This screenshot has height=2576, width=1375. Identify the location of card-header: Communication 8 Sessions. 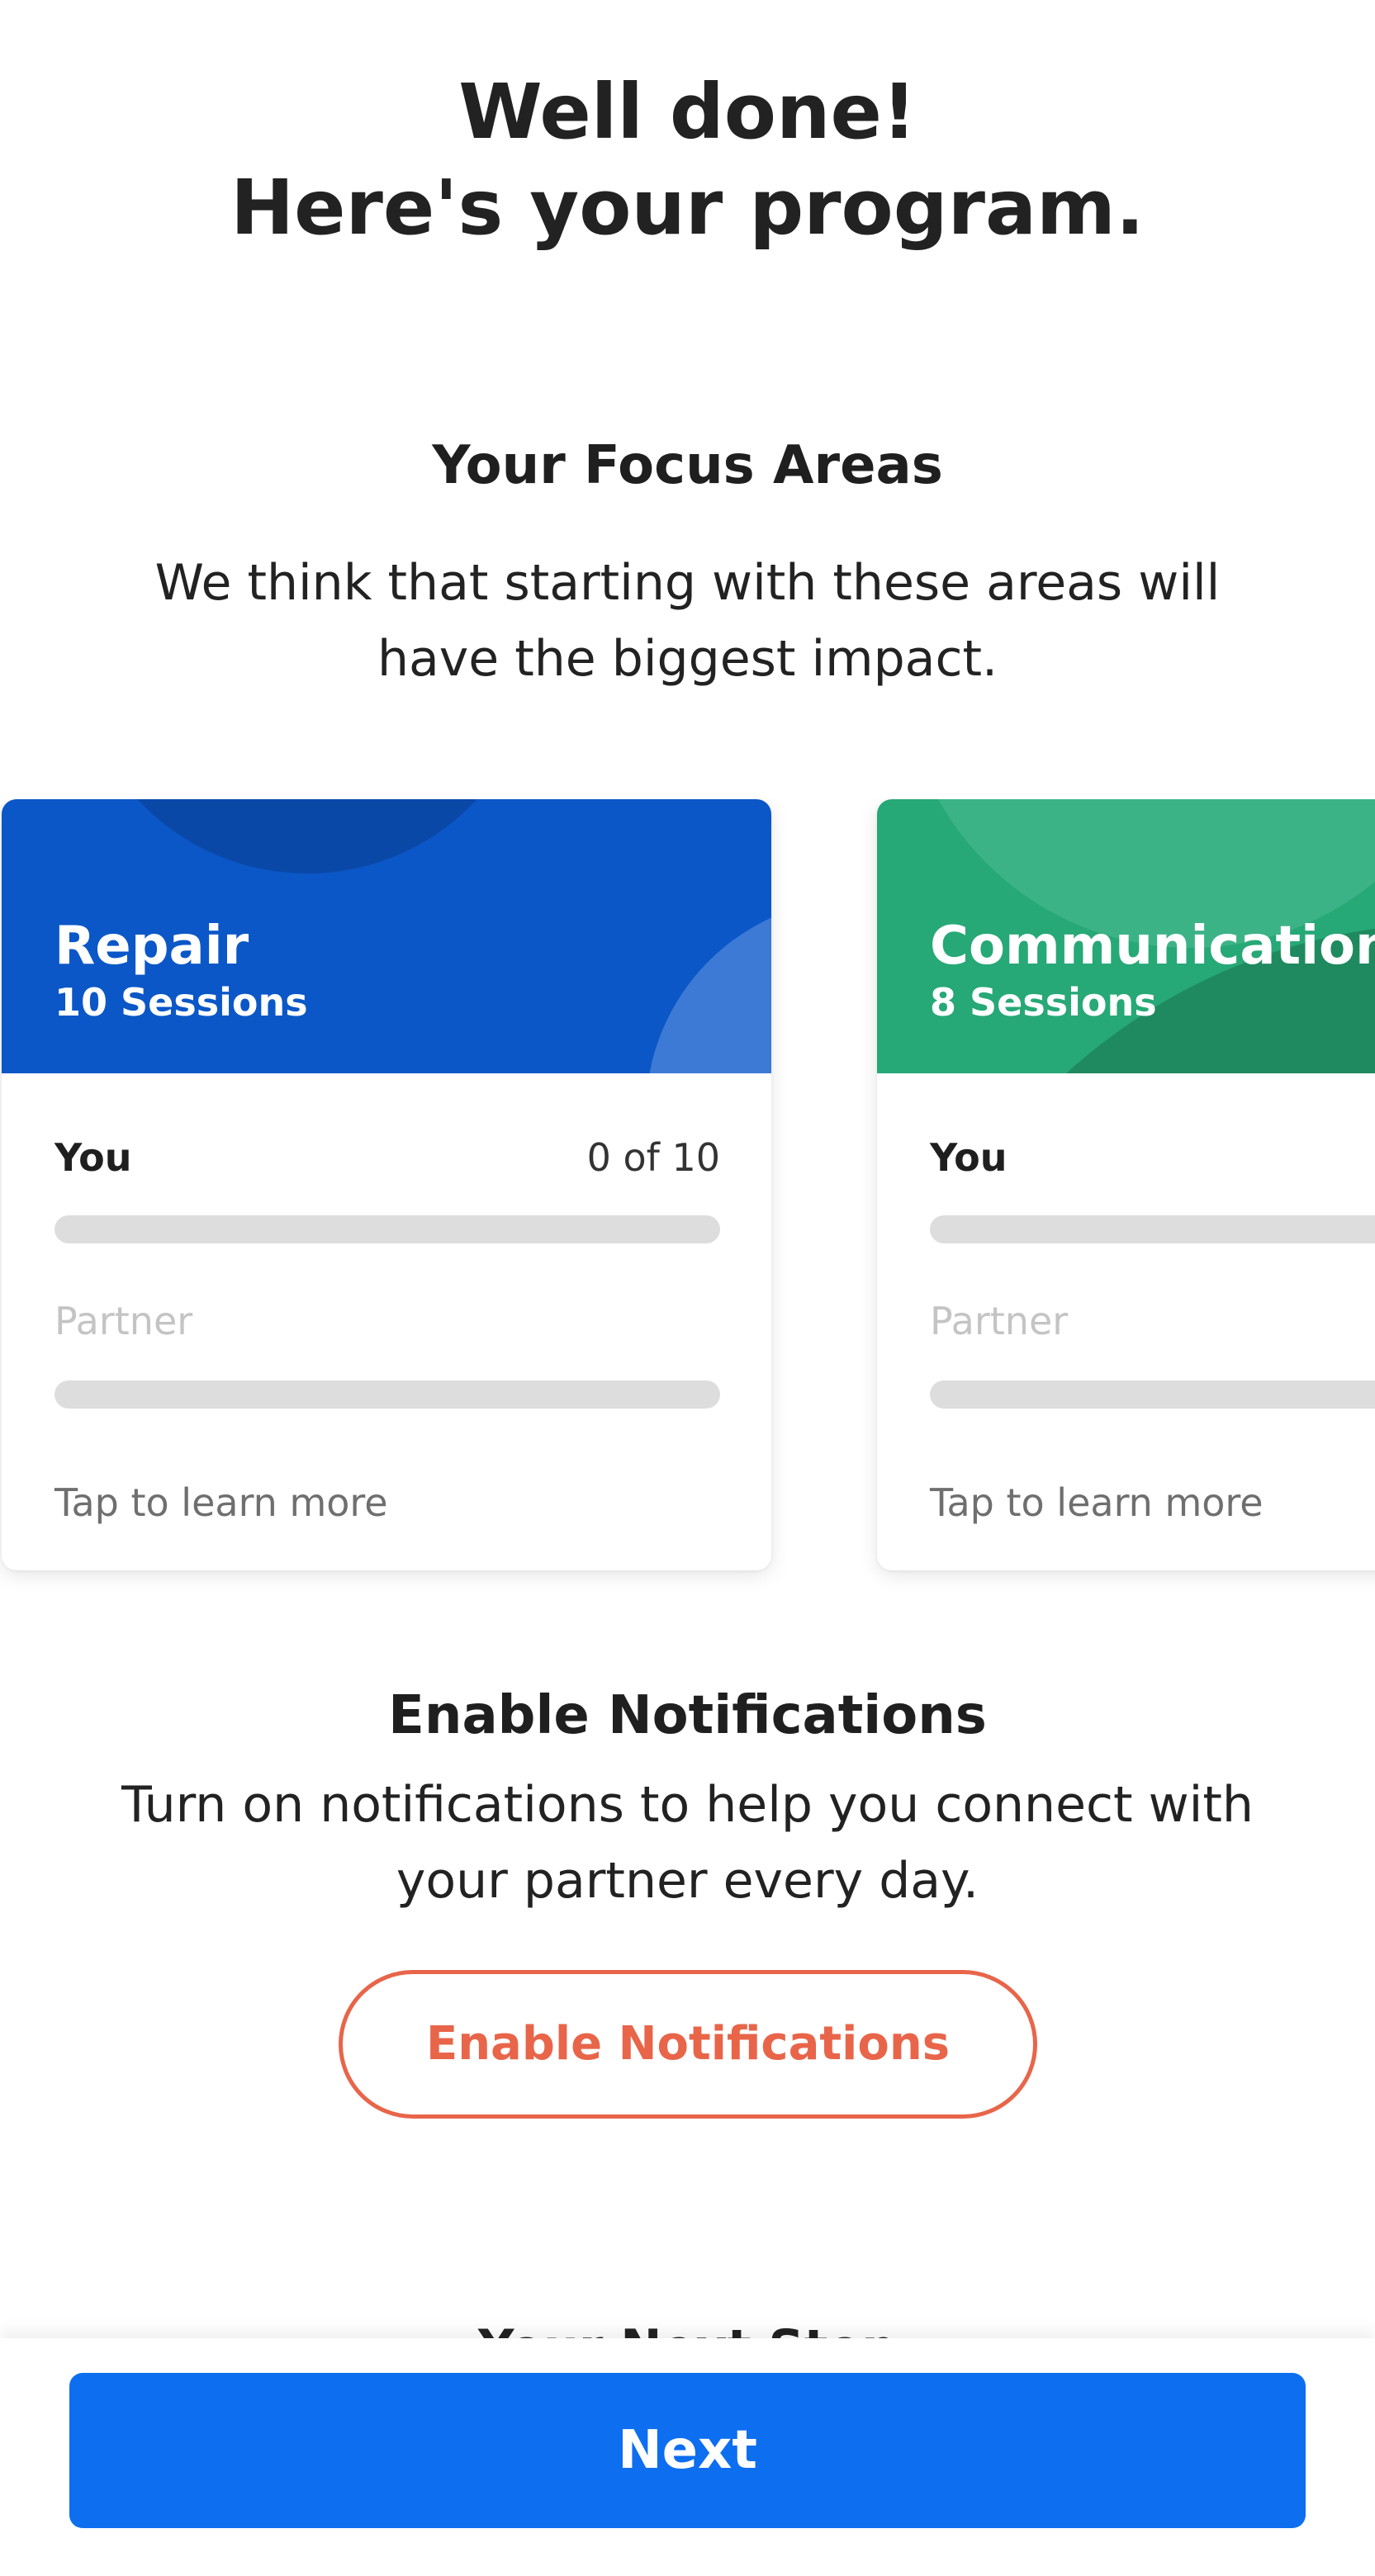
(1126, 936).